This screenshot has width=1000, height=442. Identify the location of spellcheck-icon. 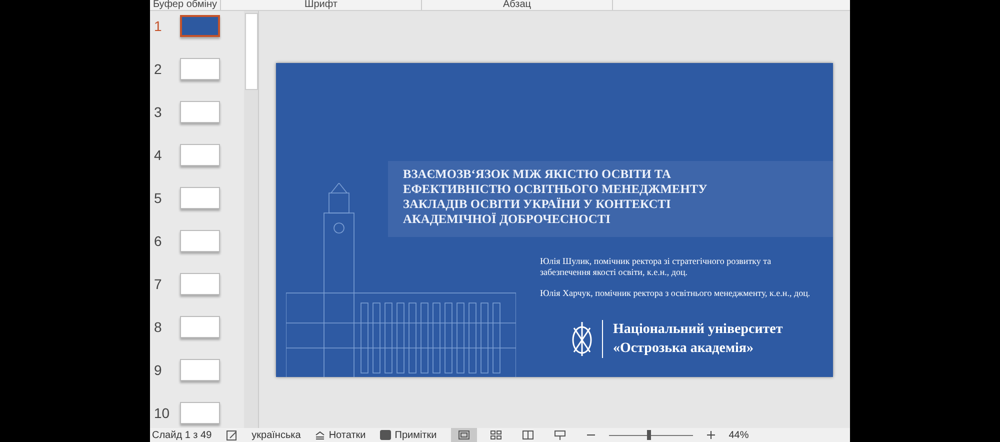
(232, 435).